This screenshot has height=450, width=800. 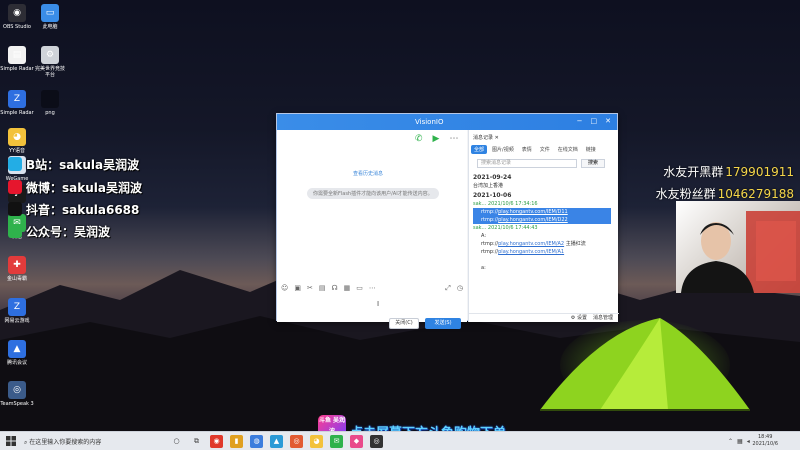 I want to click on volume-icon: ◂, so click(x=748, y=441).